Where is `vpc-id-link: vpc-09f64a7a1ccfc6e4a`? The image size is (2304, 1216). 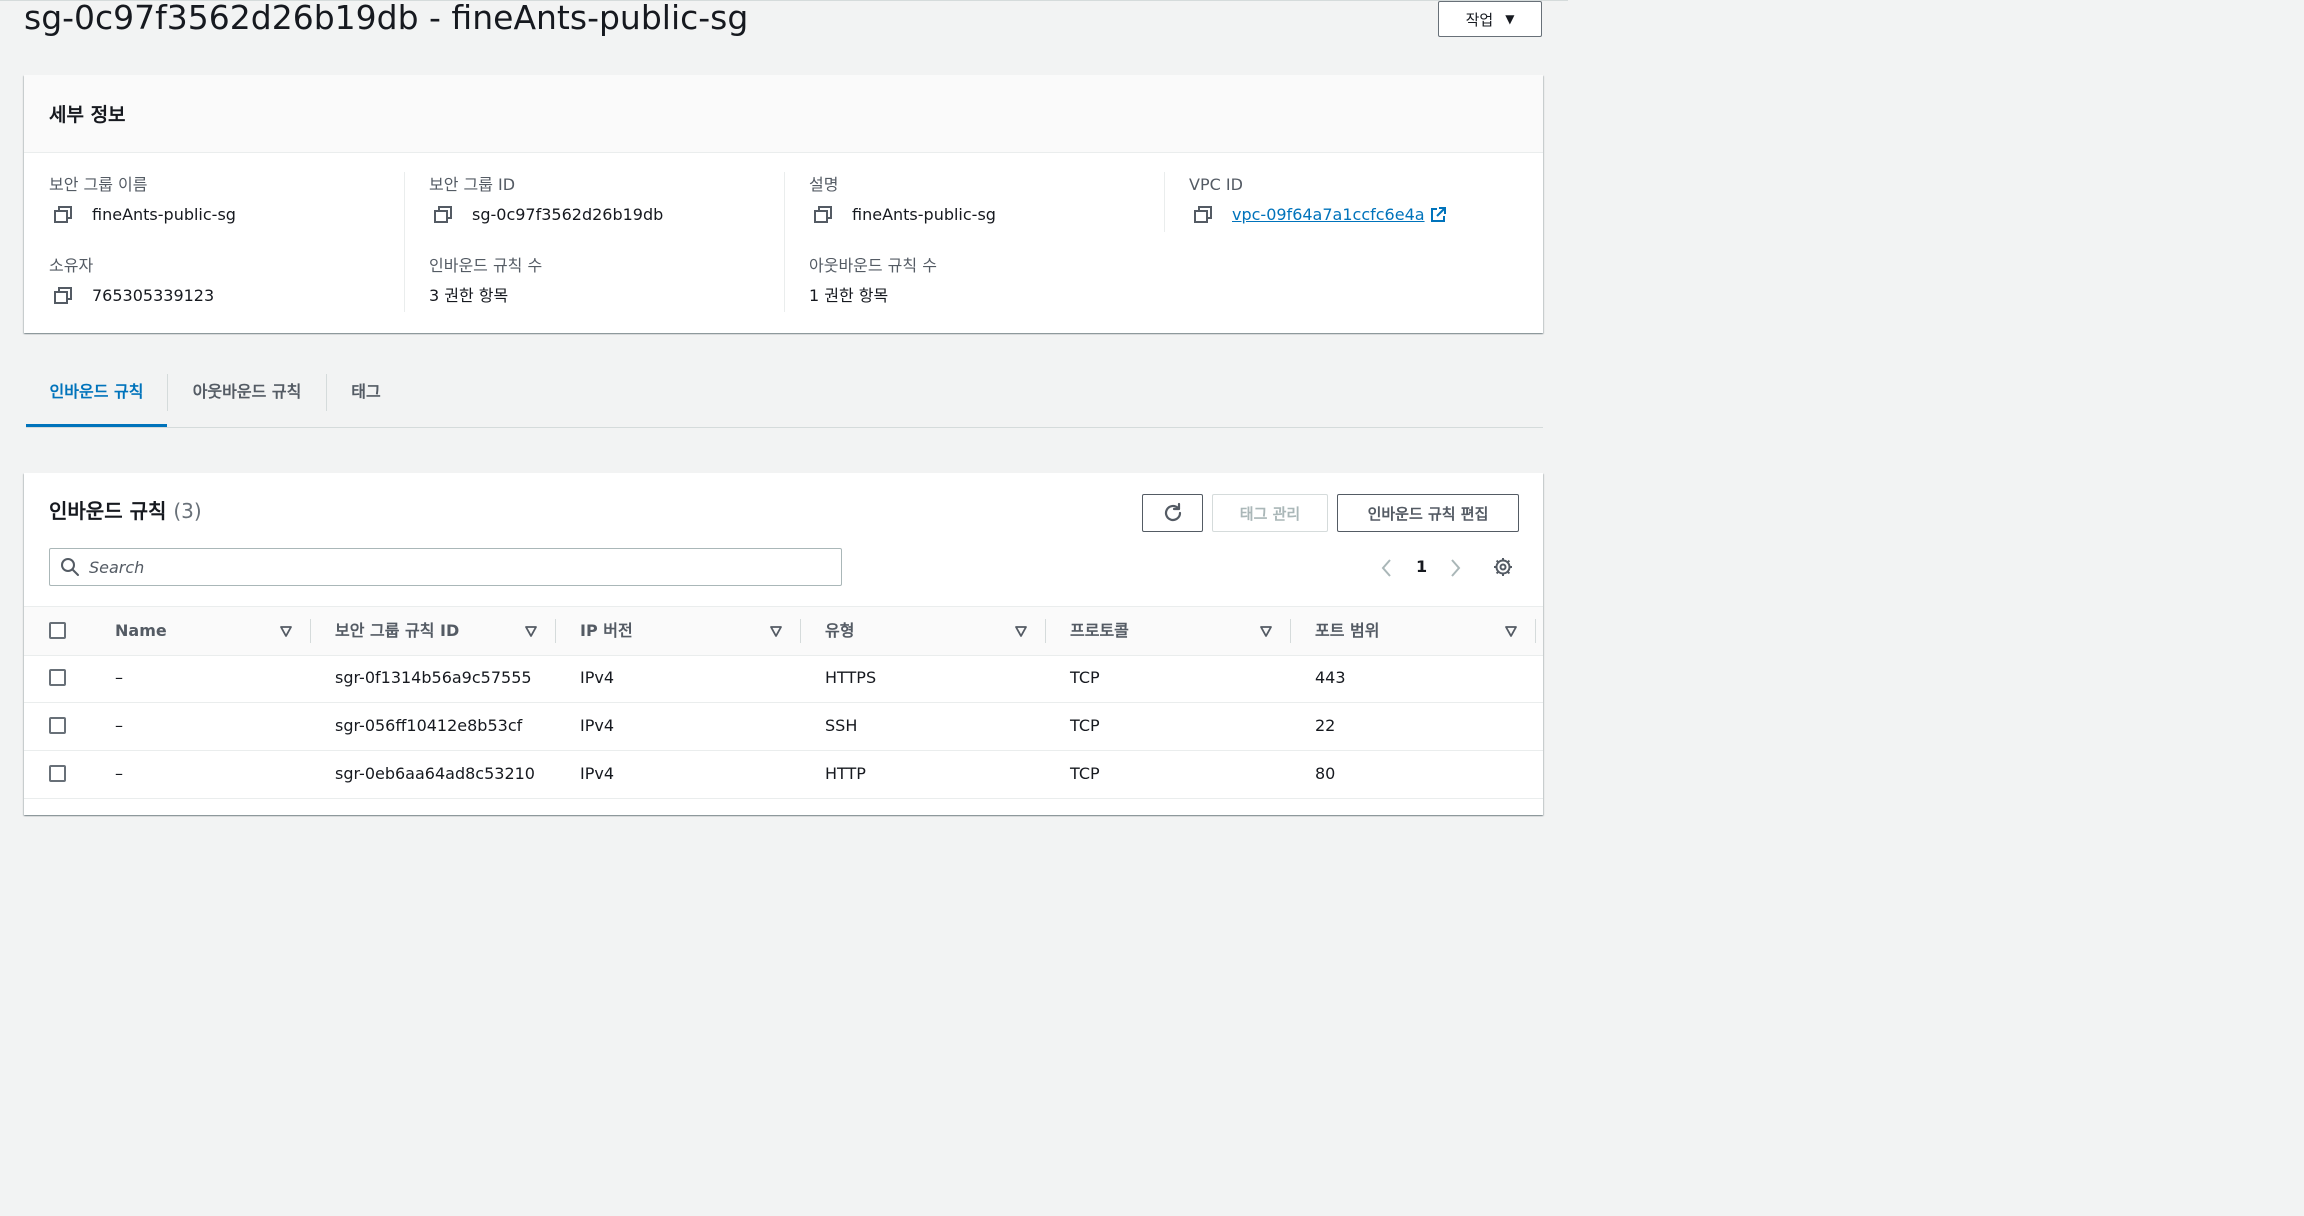 vpc-id-link: vpc-09f64a7a1ccfc6e4a is located at coordinates (1339, 215).